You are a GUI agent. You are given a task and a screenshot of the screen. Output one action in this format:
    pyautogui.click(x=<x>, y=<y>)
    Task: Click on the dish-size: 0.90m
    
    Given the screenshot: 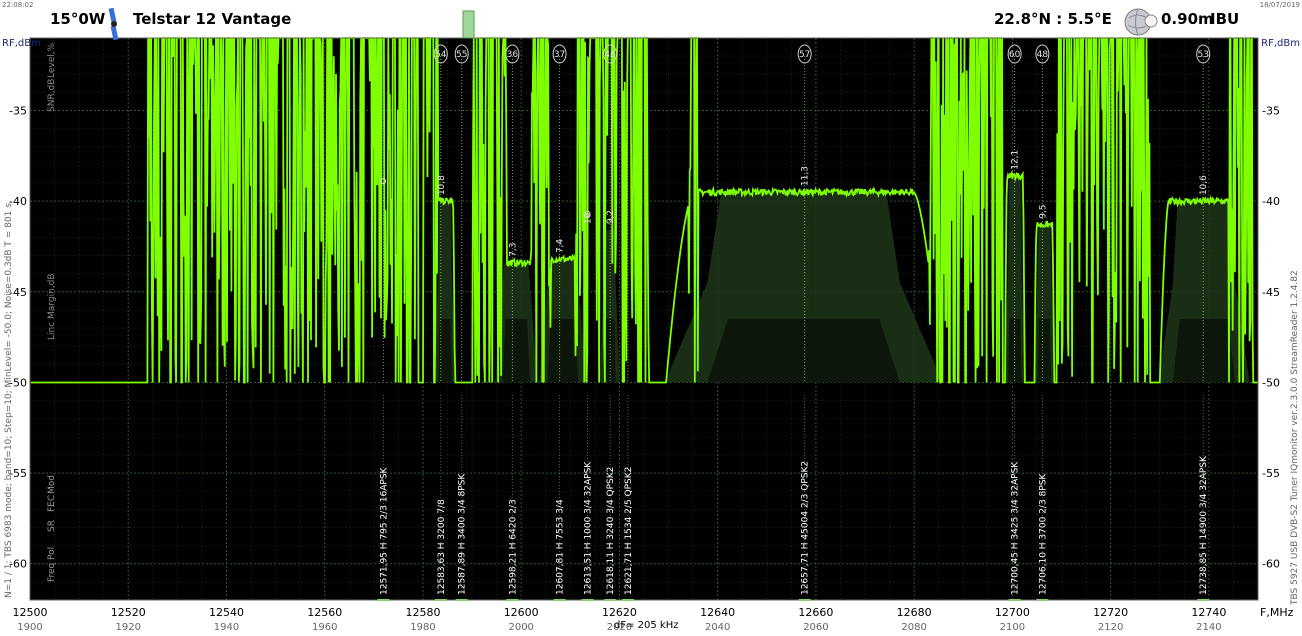 What is the action you would take?
    pyautogui.click(x=1187, y=19)
    